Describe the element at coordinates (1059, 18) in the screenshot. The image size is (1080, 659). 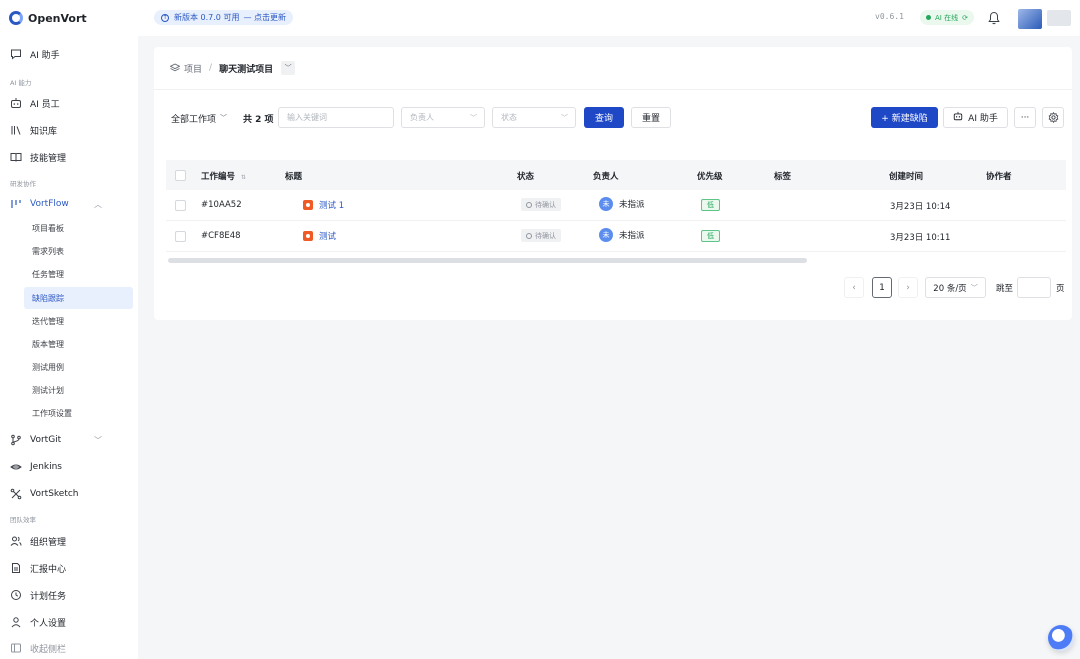
I see `user-name-placeholder` at that location.